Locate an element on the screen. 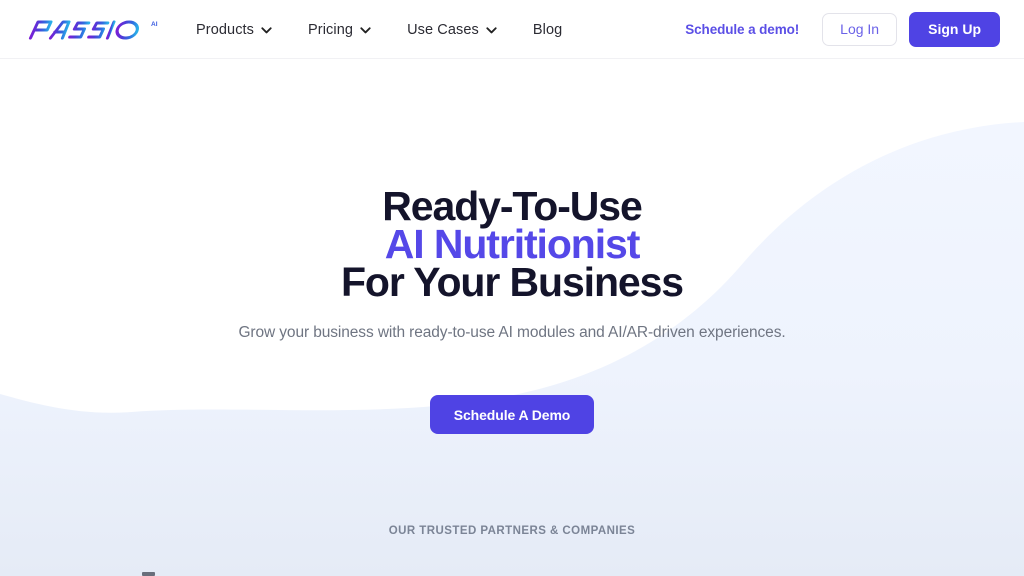 The image size is (1024, 576). schedule-demo-button: Schedule A Demo is located at coordinates (512, 414).